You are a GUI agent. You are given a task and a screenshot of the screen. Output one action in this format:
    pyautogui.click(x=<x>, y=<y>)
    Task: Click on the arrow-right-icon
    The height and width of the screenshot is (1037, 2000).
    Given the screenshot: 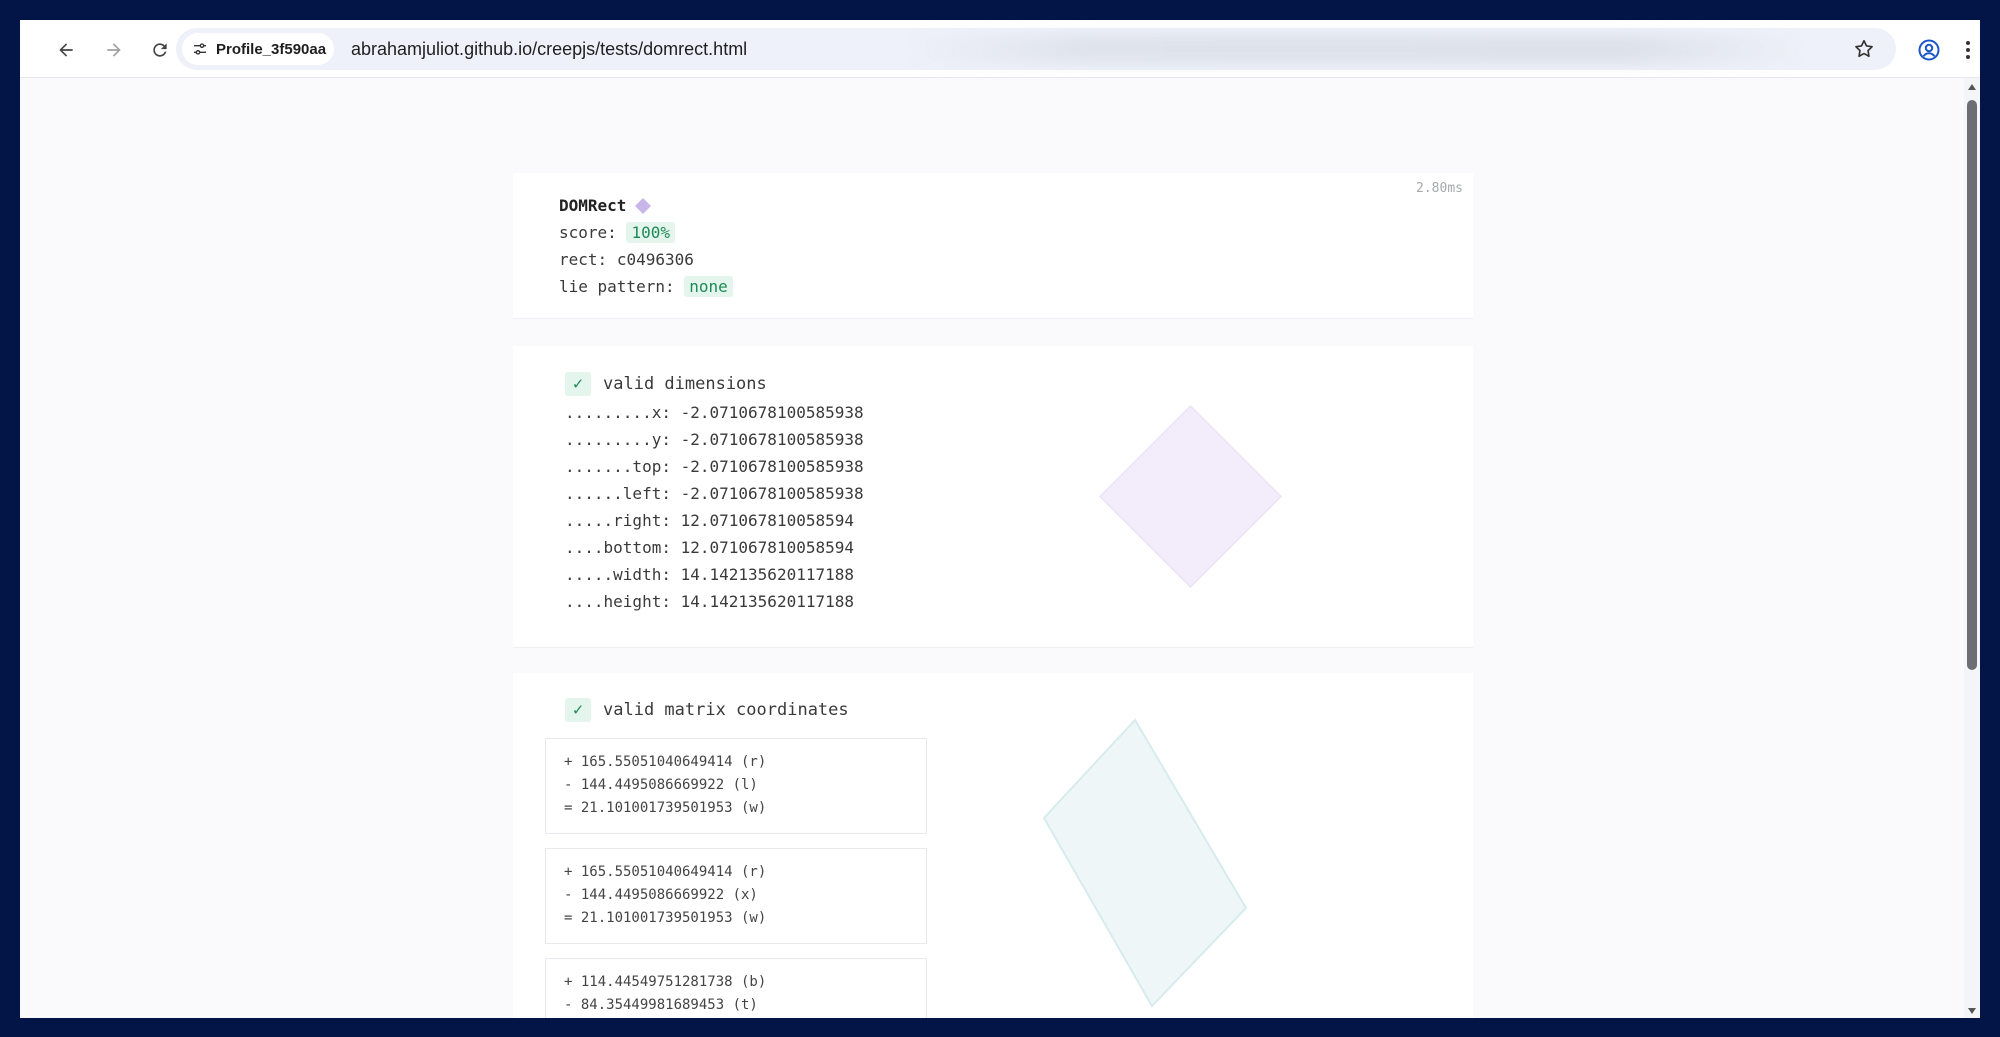 What is the action you would take?
    pyautogui.click(x=114, y=50)
    